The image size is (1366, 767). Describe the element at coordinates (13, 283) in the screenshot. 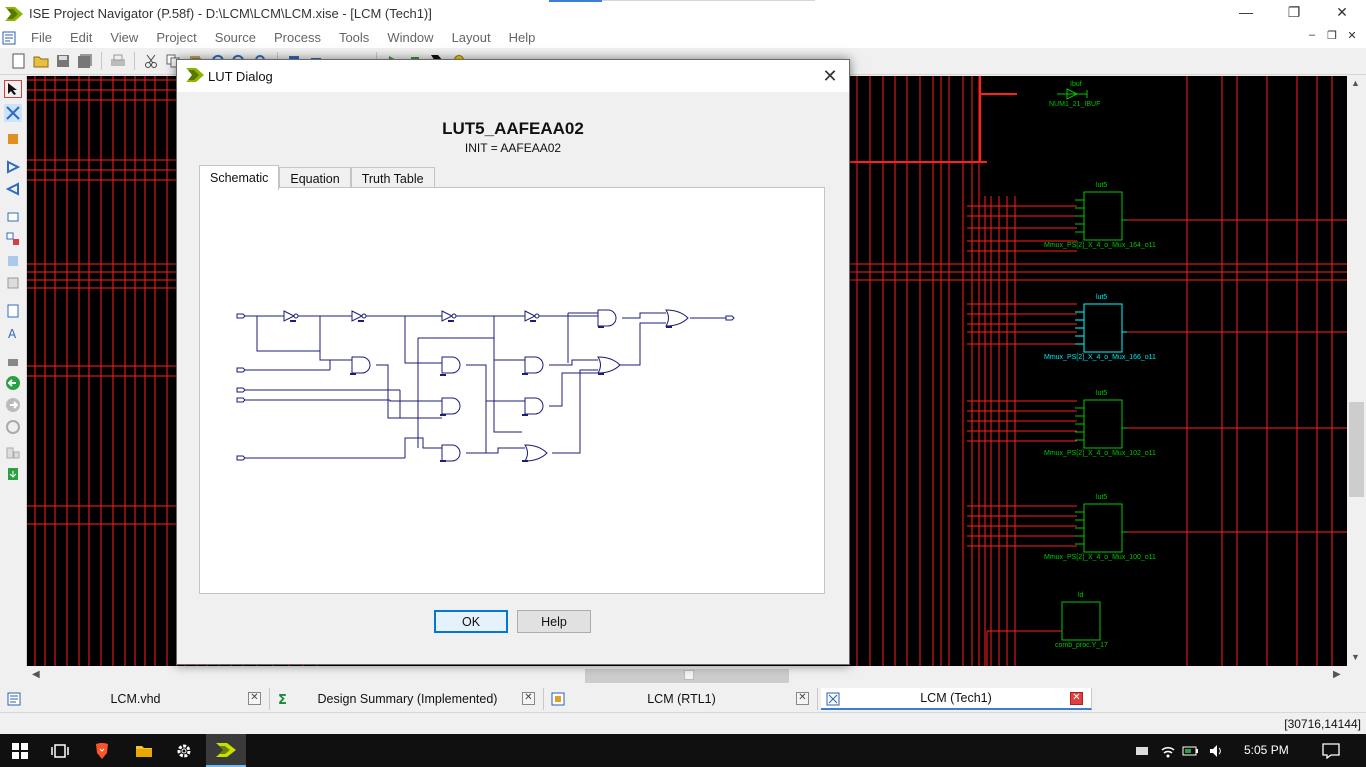

I see `bus-icon` at that location.